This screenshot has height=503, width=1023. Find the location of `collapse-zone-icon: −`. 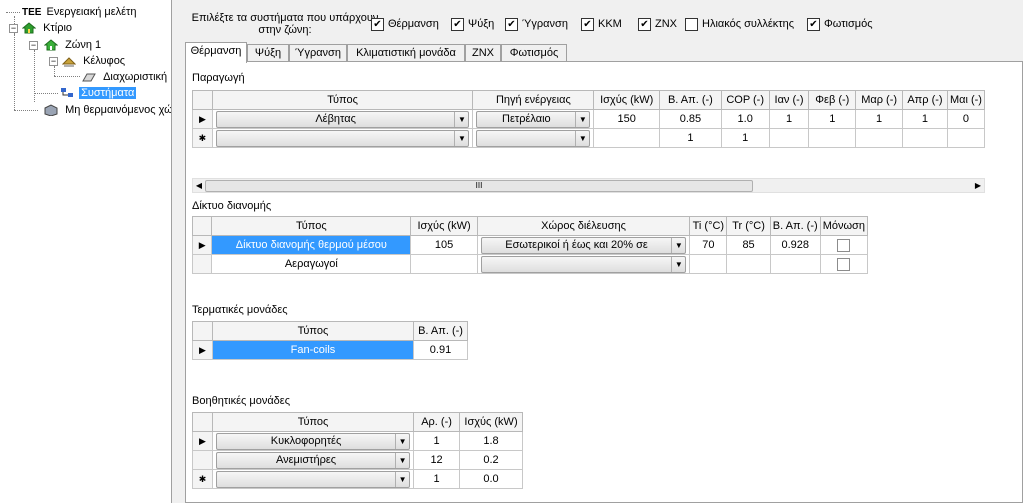

collapse-zone-icon: − is located at coordinates (33, 45).